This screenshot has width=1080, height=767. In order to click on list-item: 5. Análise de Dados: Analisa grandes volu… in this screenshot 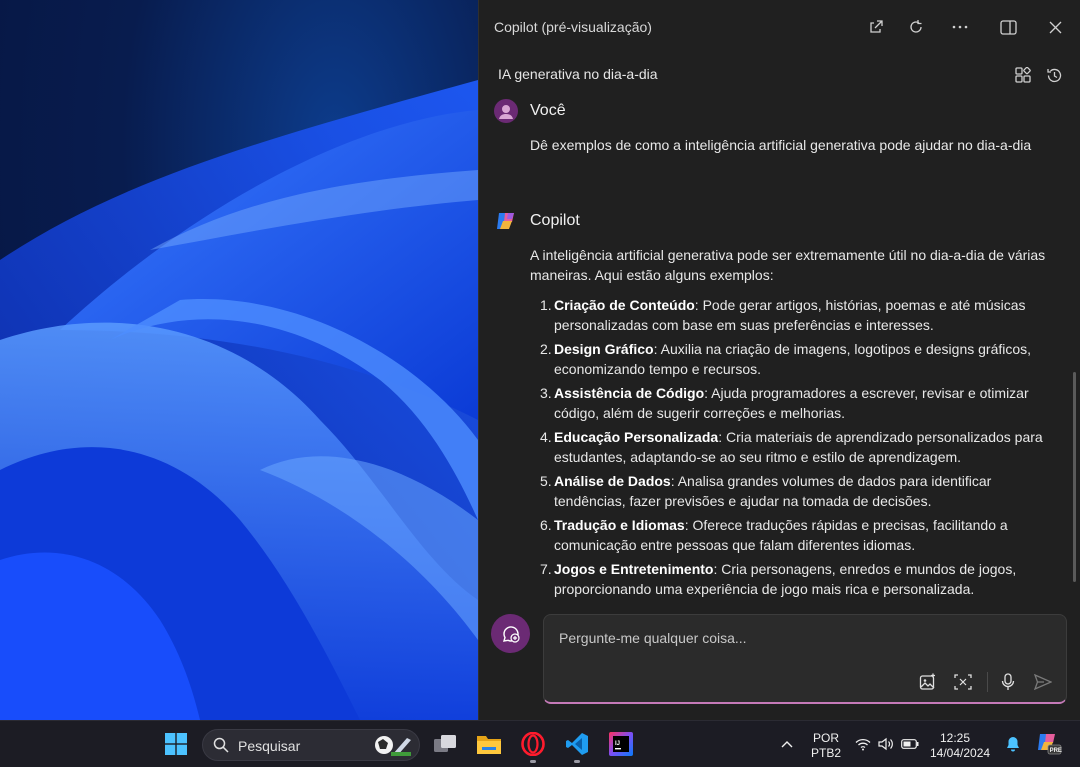, I will do `click(766, 491)`.